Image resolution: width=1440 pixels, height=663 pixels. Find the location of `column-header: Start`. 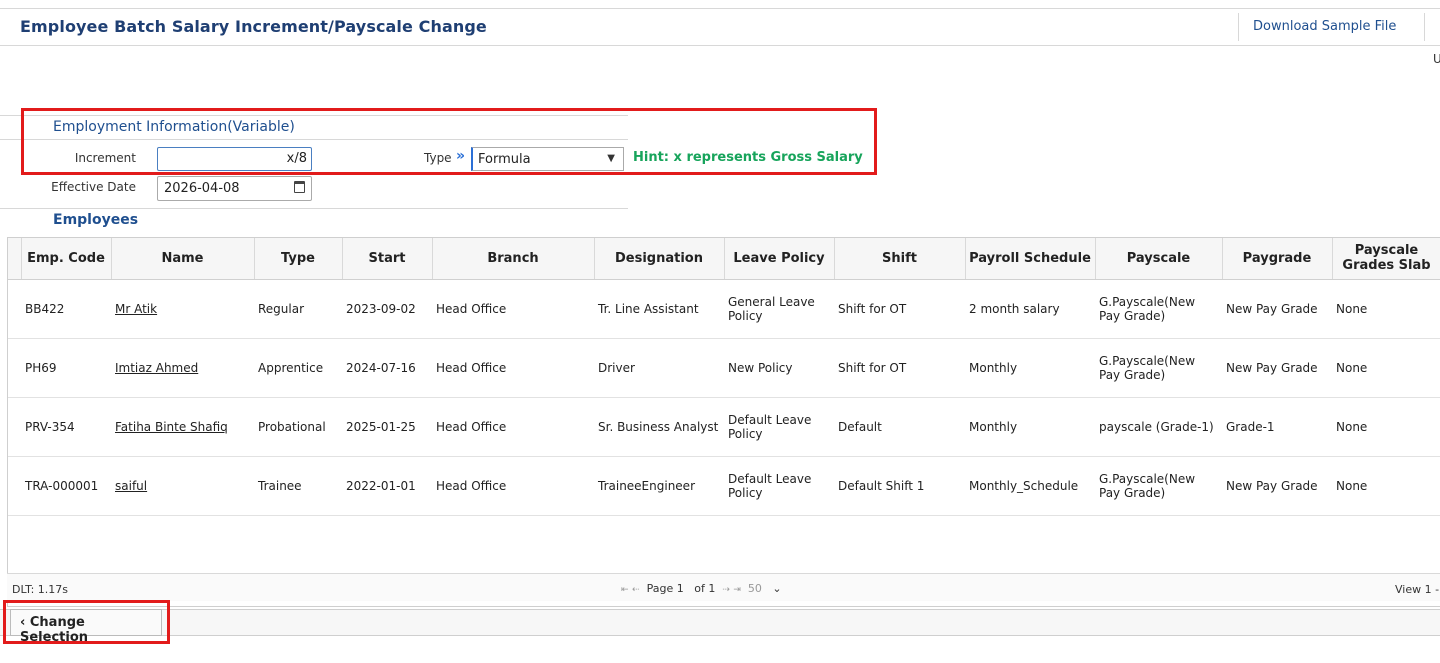

column-header: Start is located at coordinates (387, 259).